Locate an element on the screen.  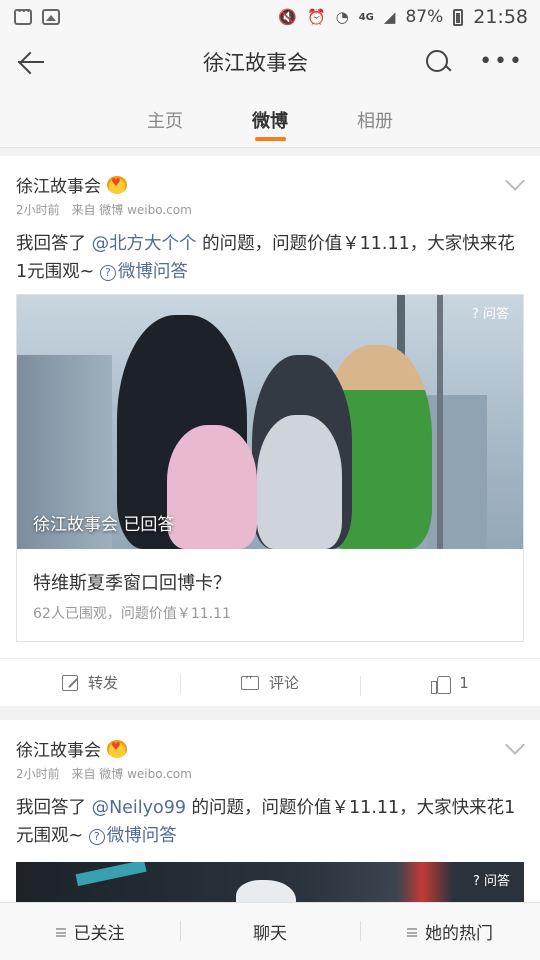
tab-home: 主页 is located at coordinates (165, 118).